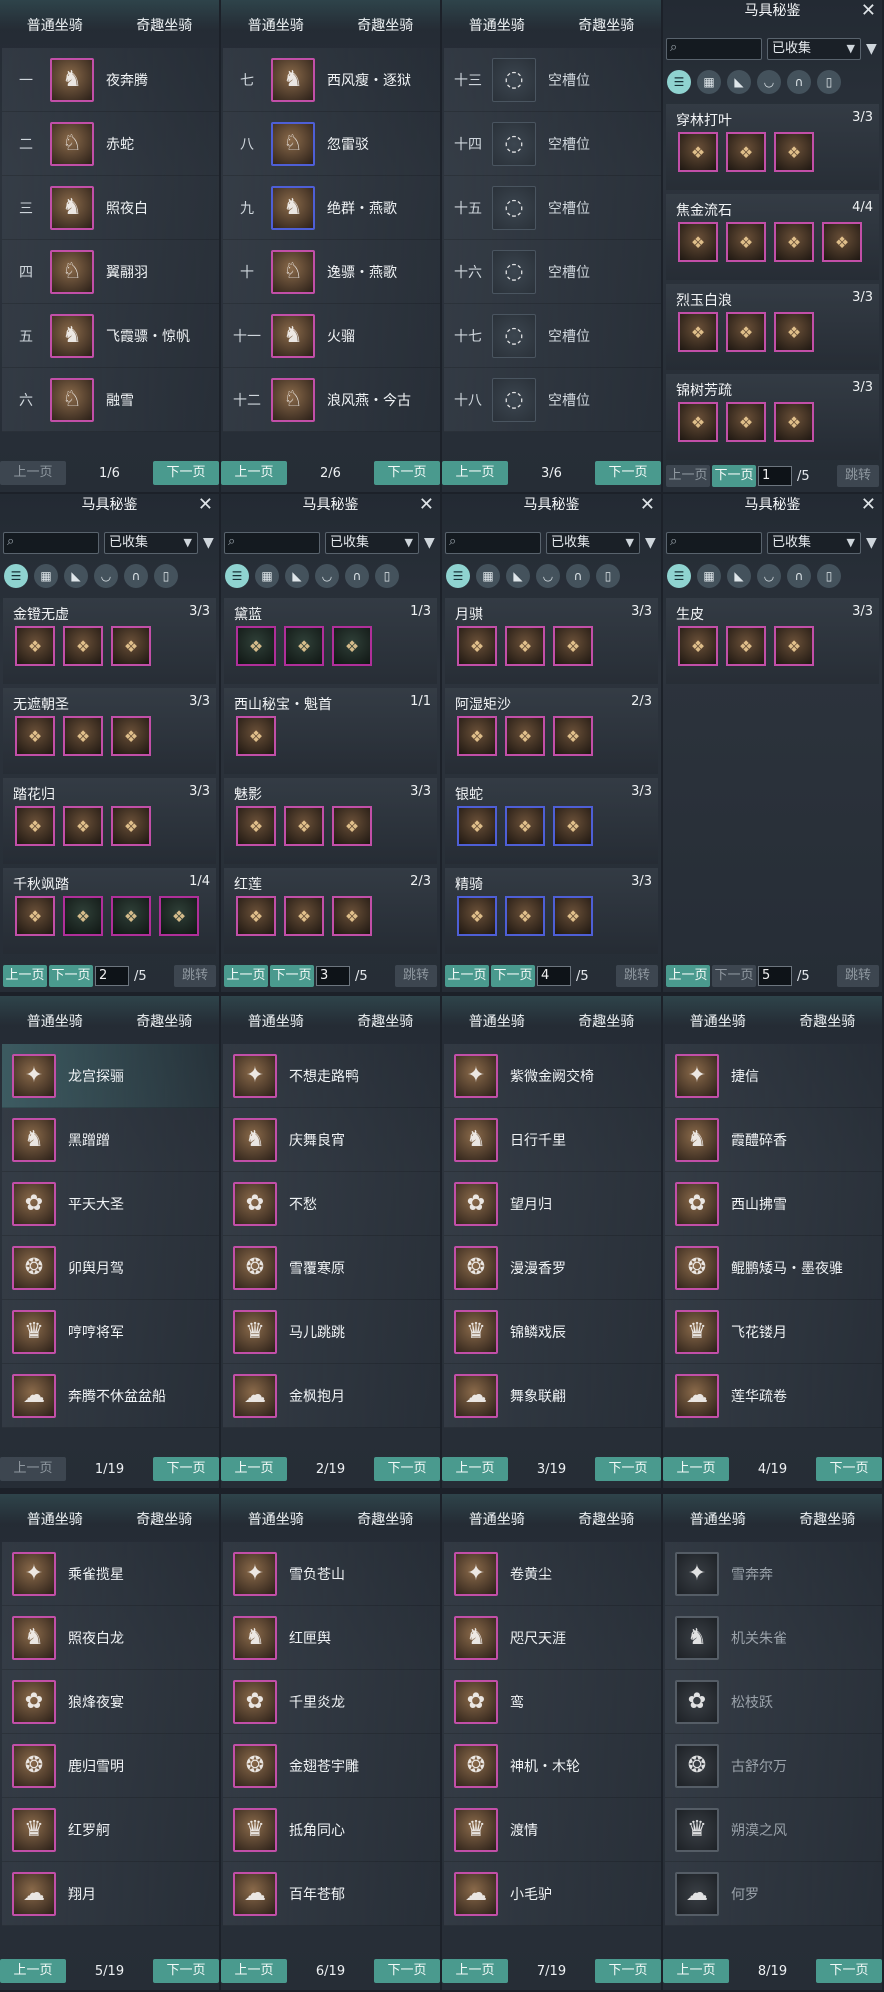 Image resolution: width=884 pixels, height=1992 pixels. What do you see at coordinates (772, 237) in the screenshot?
I see `gear-set-card: 焦金流石 4/4 ❖ ❖ ❖ ❖` at bounding box center [772, 237].